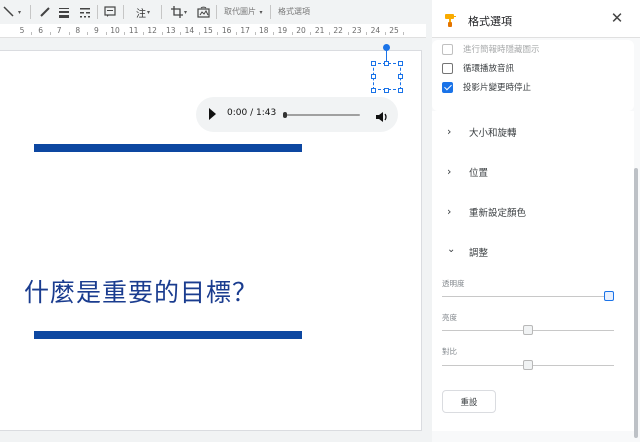  I want to click on resize-handle-s, so click(386, 90).